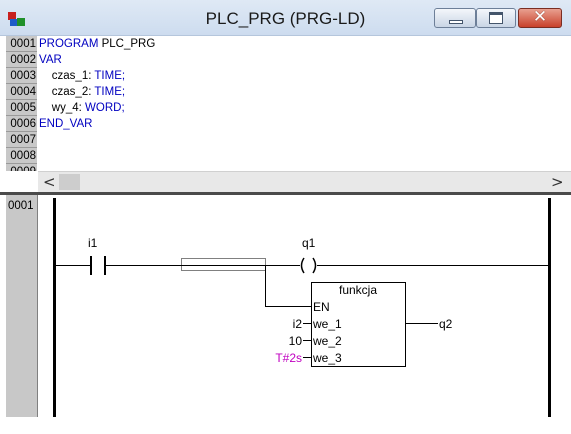 The height and width of the screenshot is (434, 571). What do you see at coordinates (93, 243) in the screenshot?
I see `contact-label: i1` at bounding box center [93, 243].